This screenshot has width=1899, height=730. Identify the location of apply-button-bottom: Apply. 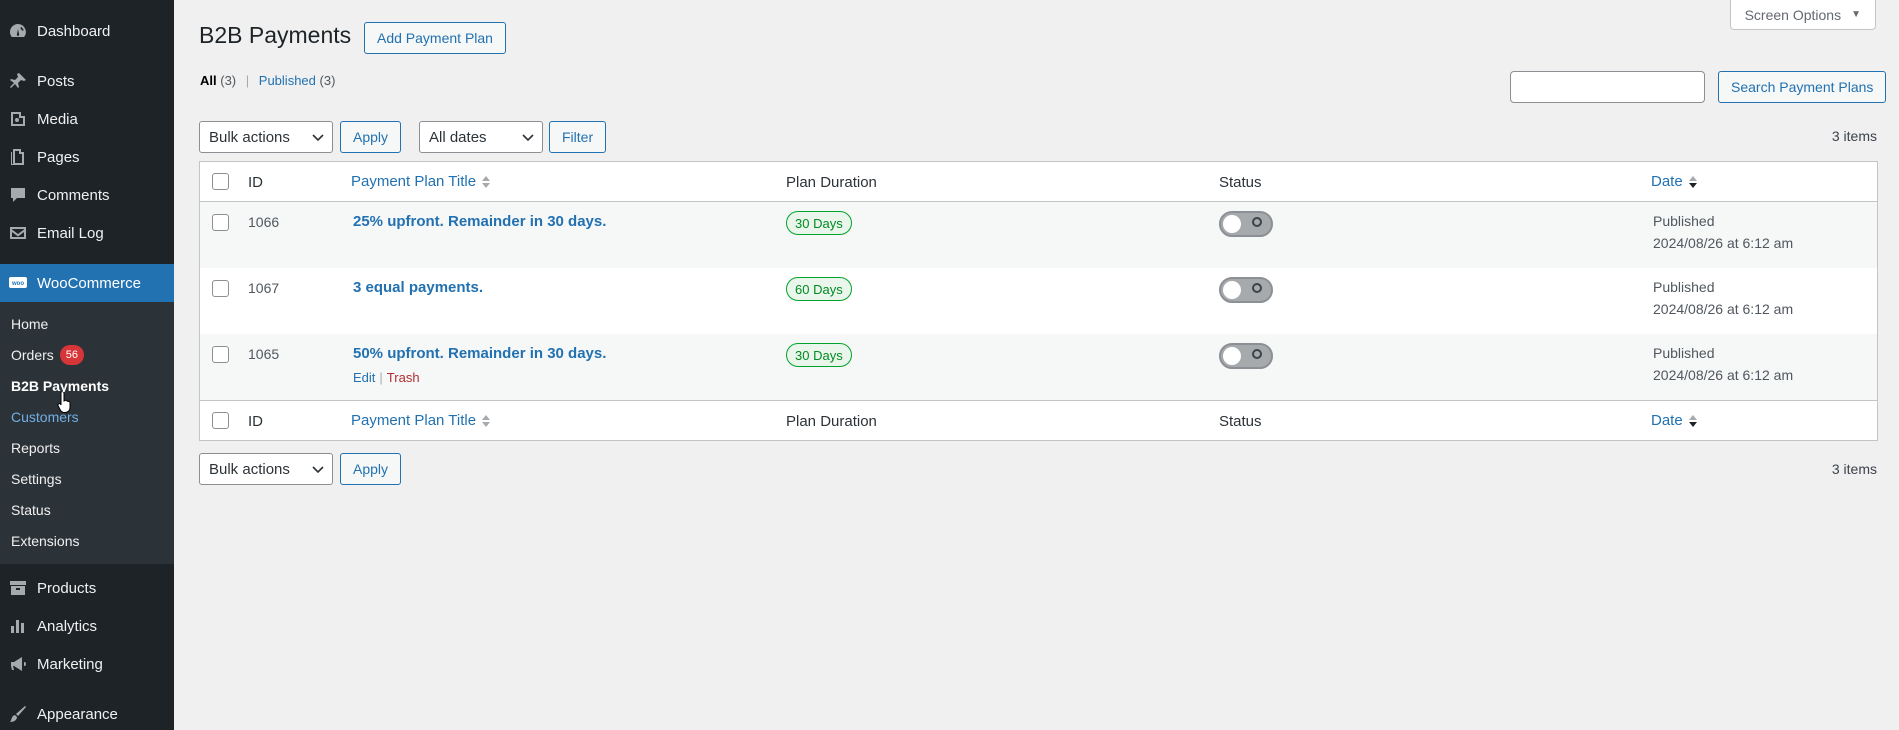
(371, 469).